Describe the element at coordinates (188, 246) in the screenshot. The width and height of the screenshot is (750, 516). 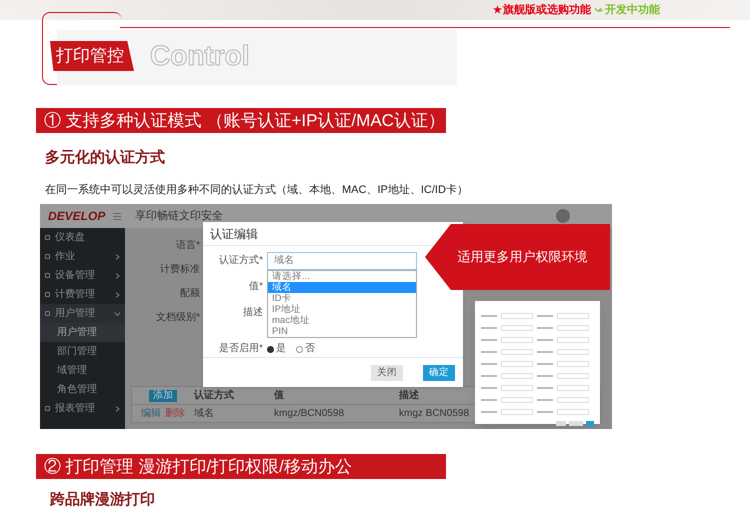
I see `form-label: 语言*` at that location.